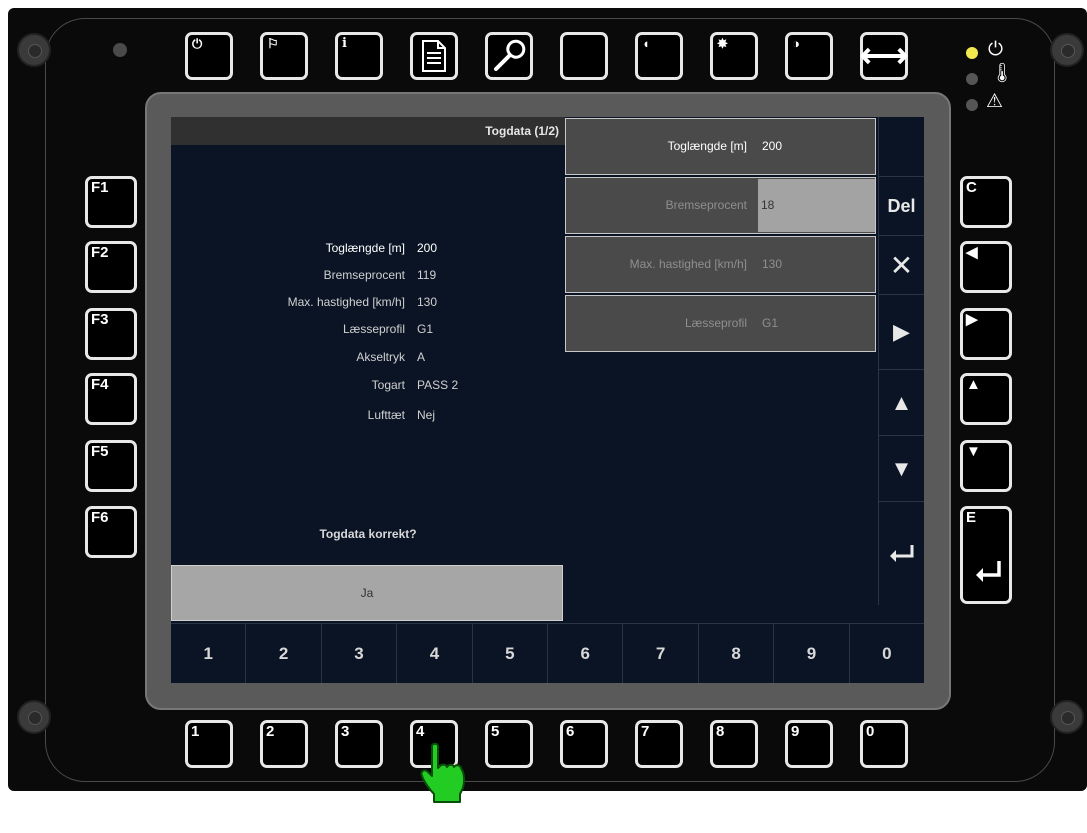 Image resolution: width=1087 pixels, height=833 pixels. Describe the element at coordinates (391, 357) in the screenshot. I see `info-row: Akseltryk A` at that location.